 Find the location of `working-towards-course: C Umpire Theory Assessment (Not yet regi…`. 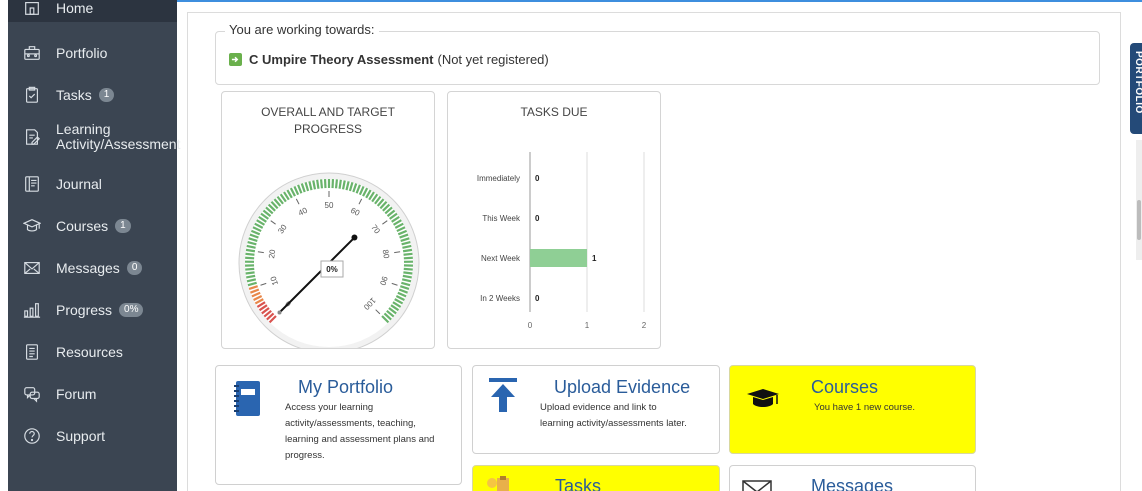

working-towards-course: C Umpire Theory Assessment (Not yet regi… is located at coordinates (389, 59).